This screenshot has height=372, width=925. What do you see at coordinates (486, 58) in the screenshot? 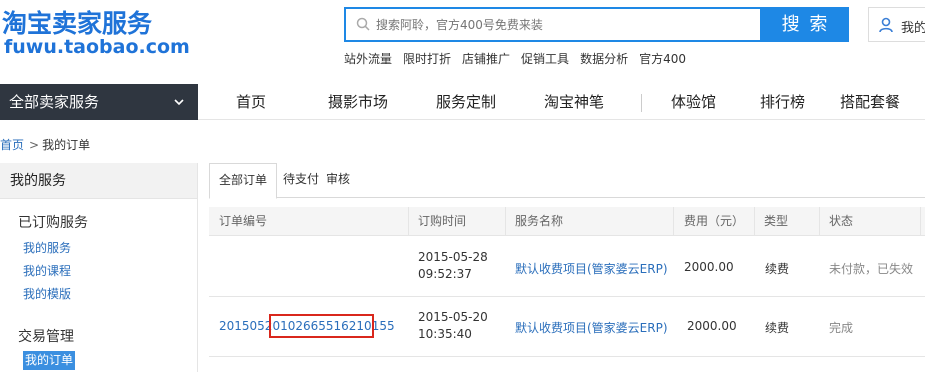
I see `hot-link-shop-promotion: 店铺推广` at bounding box center [486, 58].